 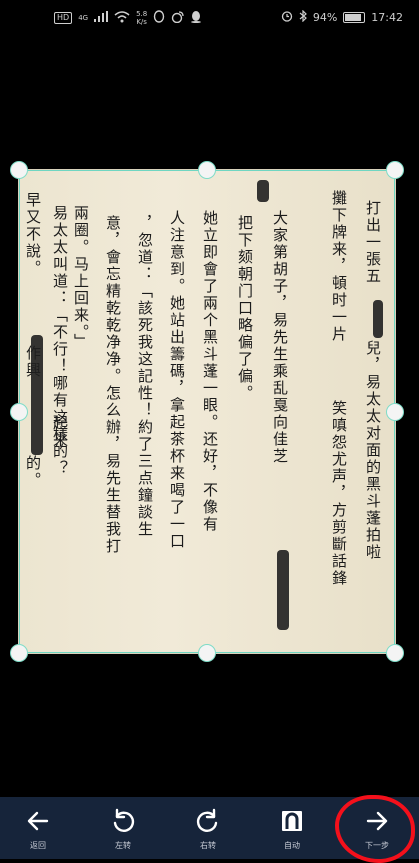 I want to click on battery-fill, so click(x=353, y=17).